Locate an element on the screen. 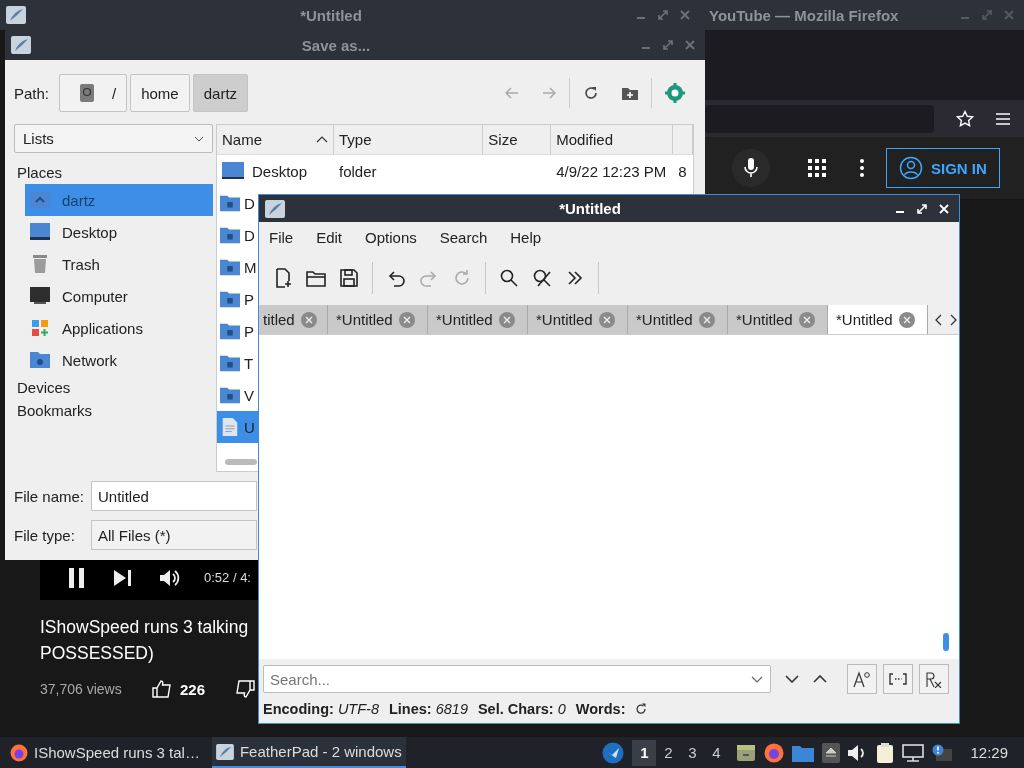 The width and height of the screenshot is (1024, 768). notification-icon is located at coordinates (943, 752).